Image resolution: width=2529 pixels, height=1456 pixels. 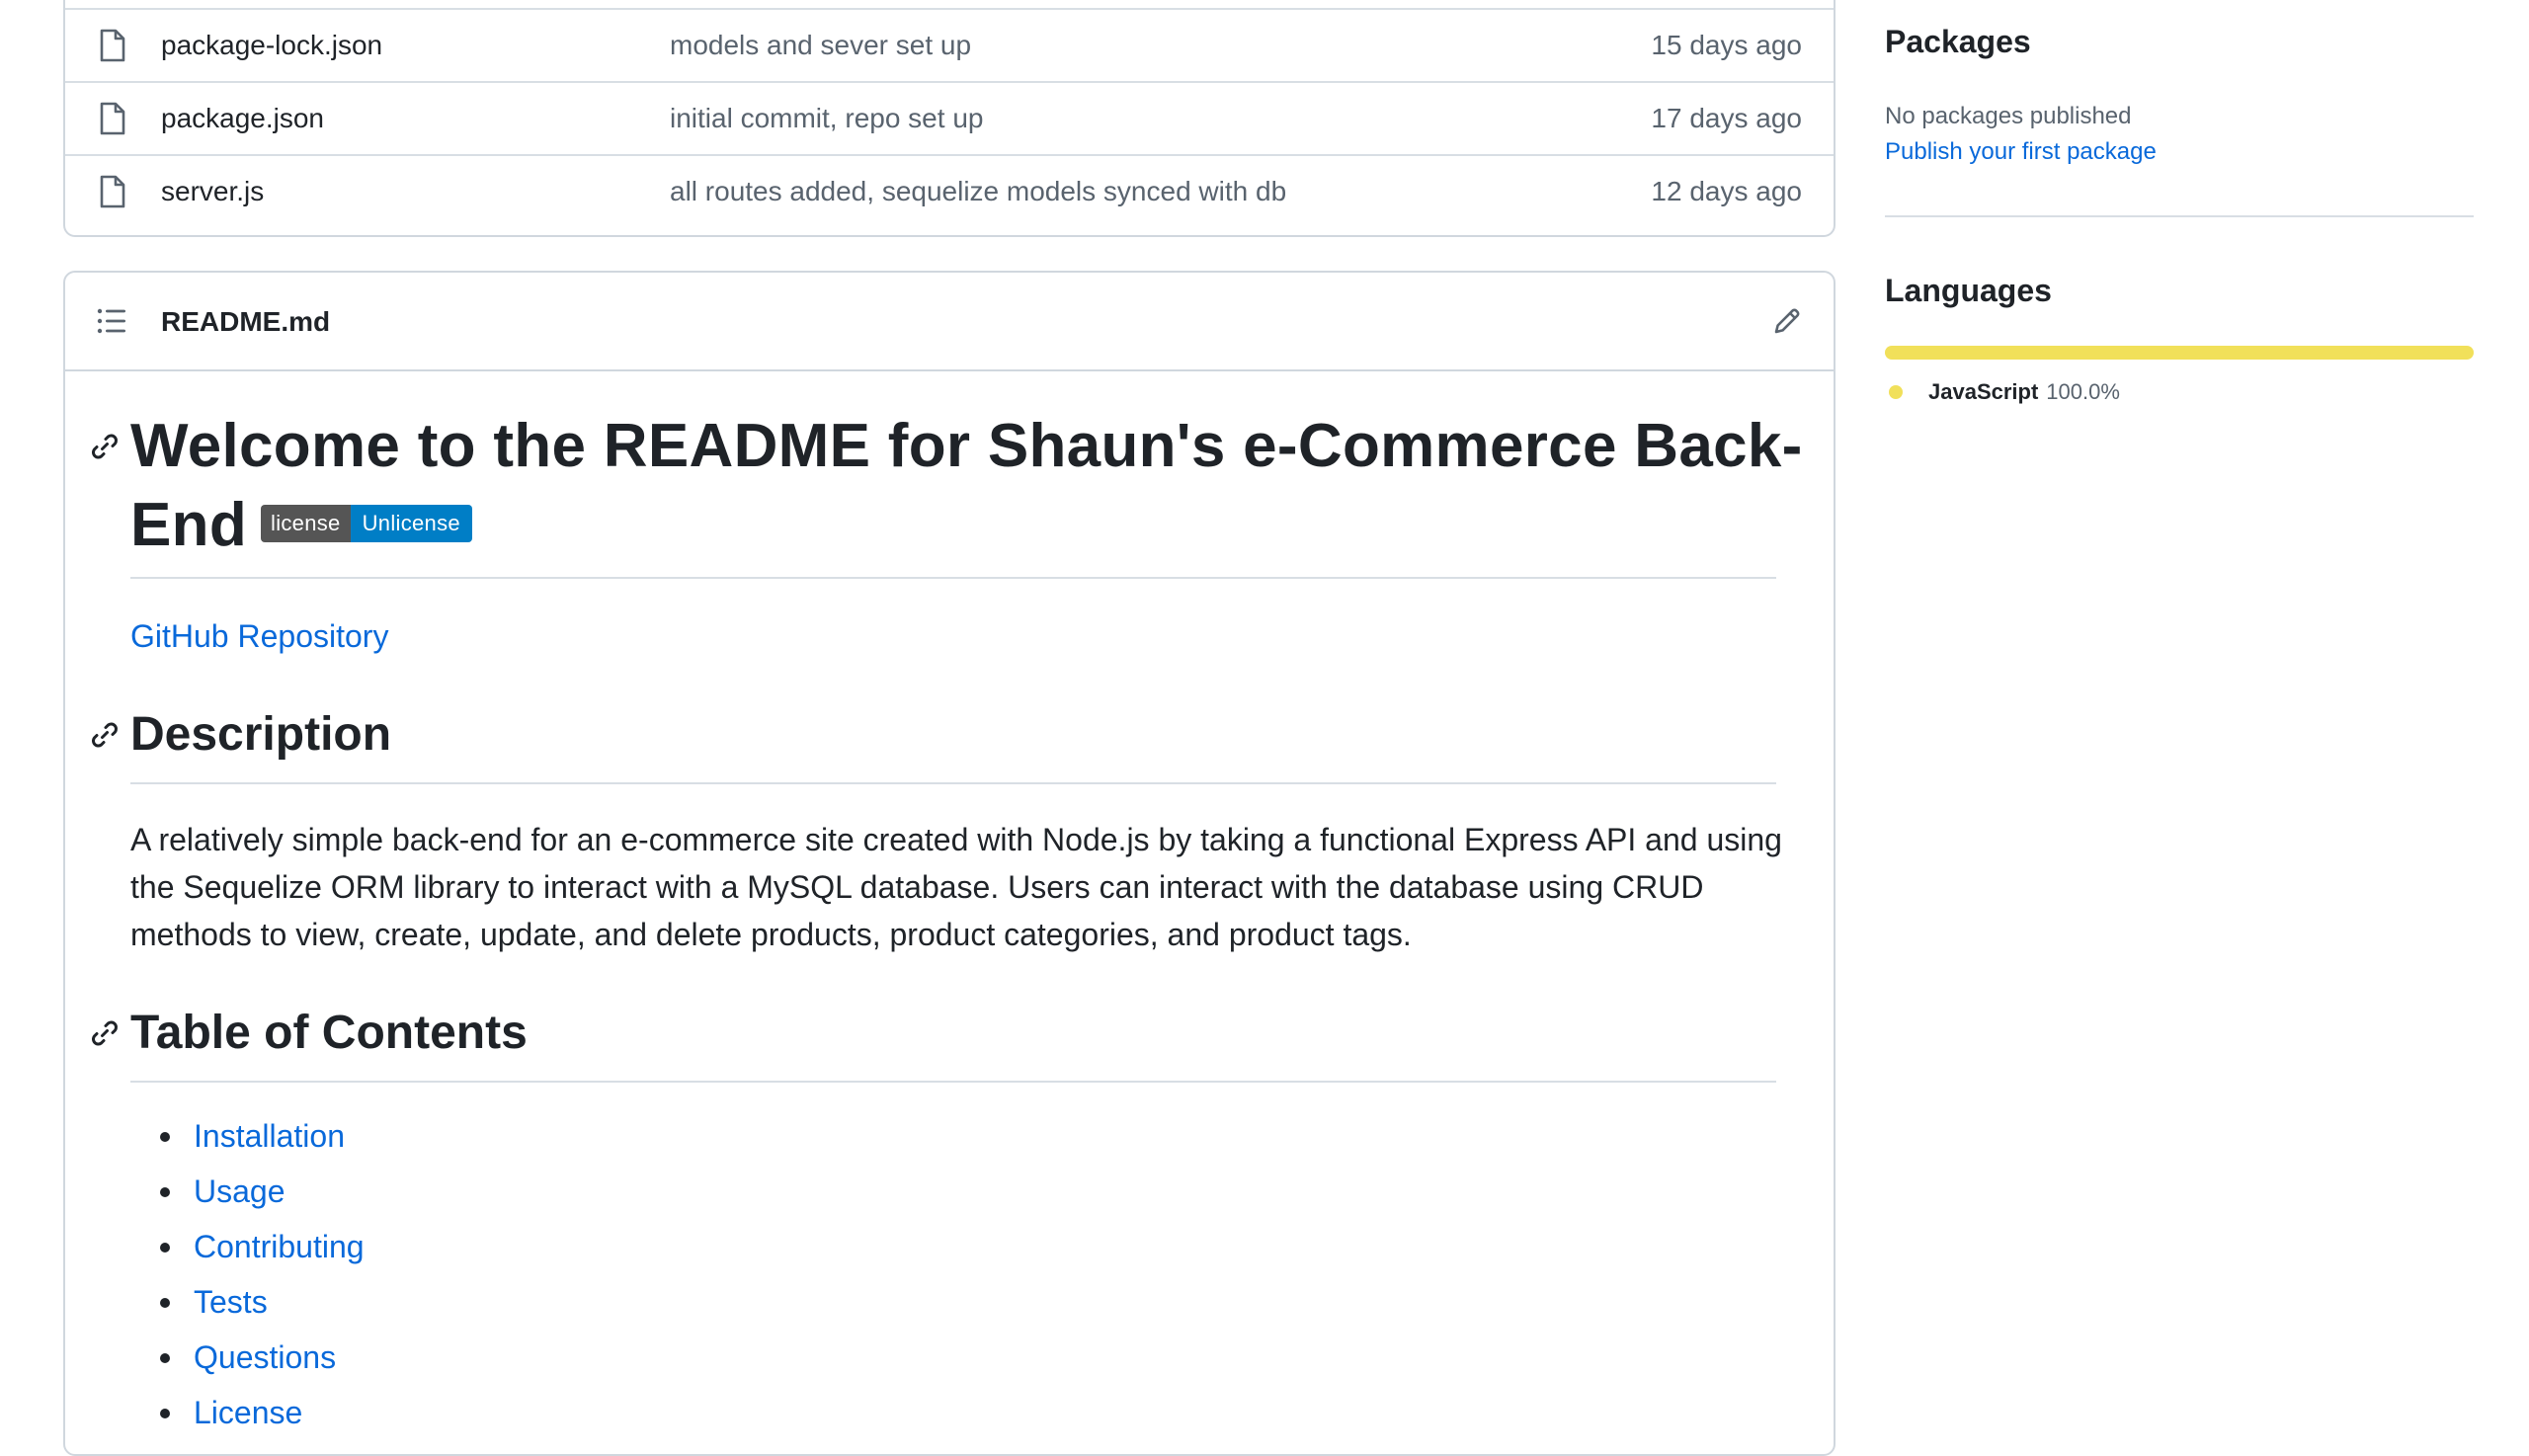 What do you see at coordinates (820, 45) in the screenshot?
I see `commit-message-link: models and sever set up` at bounding box center [820, 45].